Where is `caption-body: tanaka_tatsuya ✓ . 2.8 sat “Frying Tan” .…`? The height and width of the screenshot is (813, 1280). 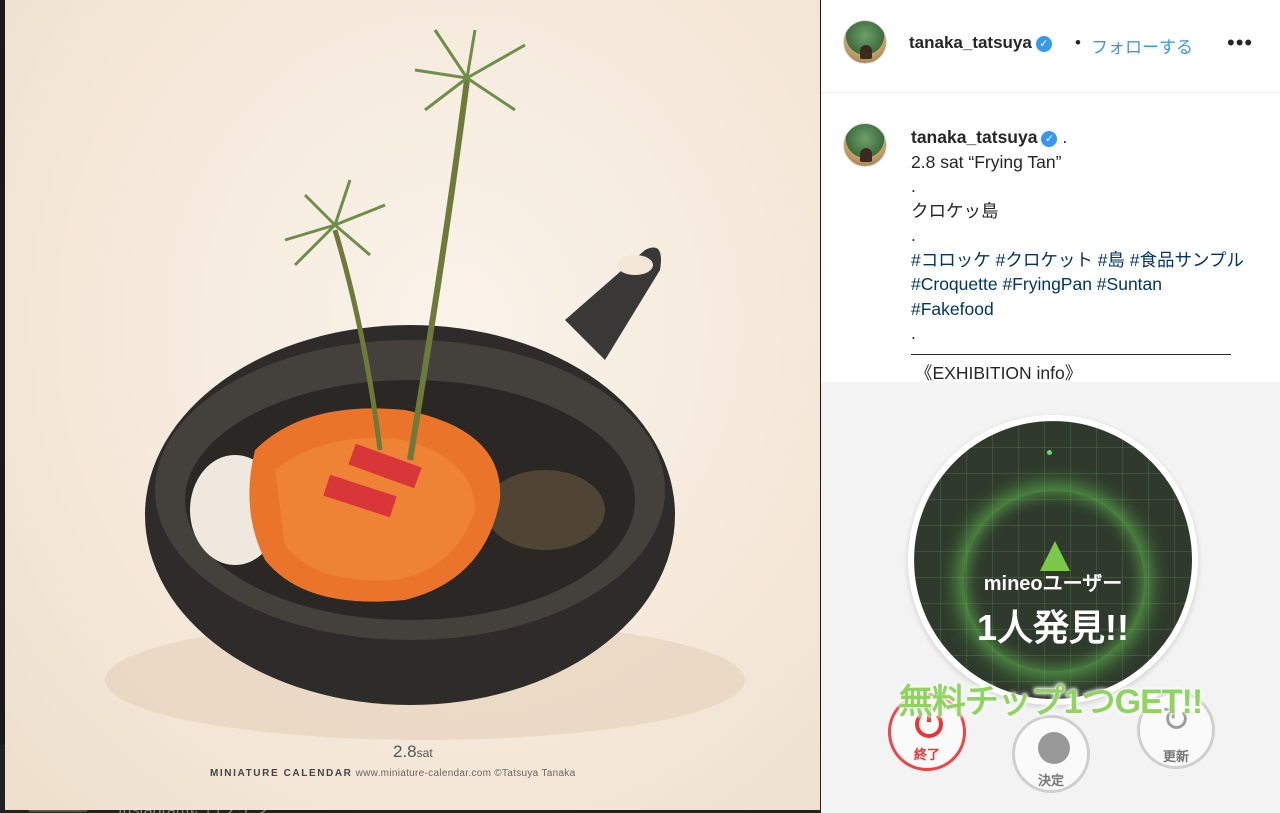
caption-body: tanaka_tatsuya ✓ . 2.8 sat “Frying Tan” .… is located at coordinates (1091, 255).